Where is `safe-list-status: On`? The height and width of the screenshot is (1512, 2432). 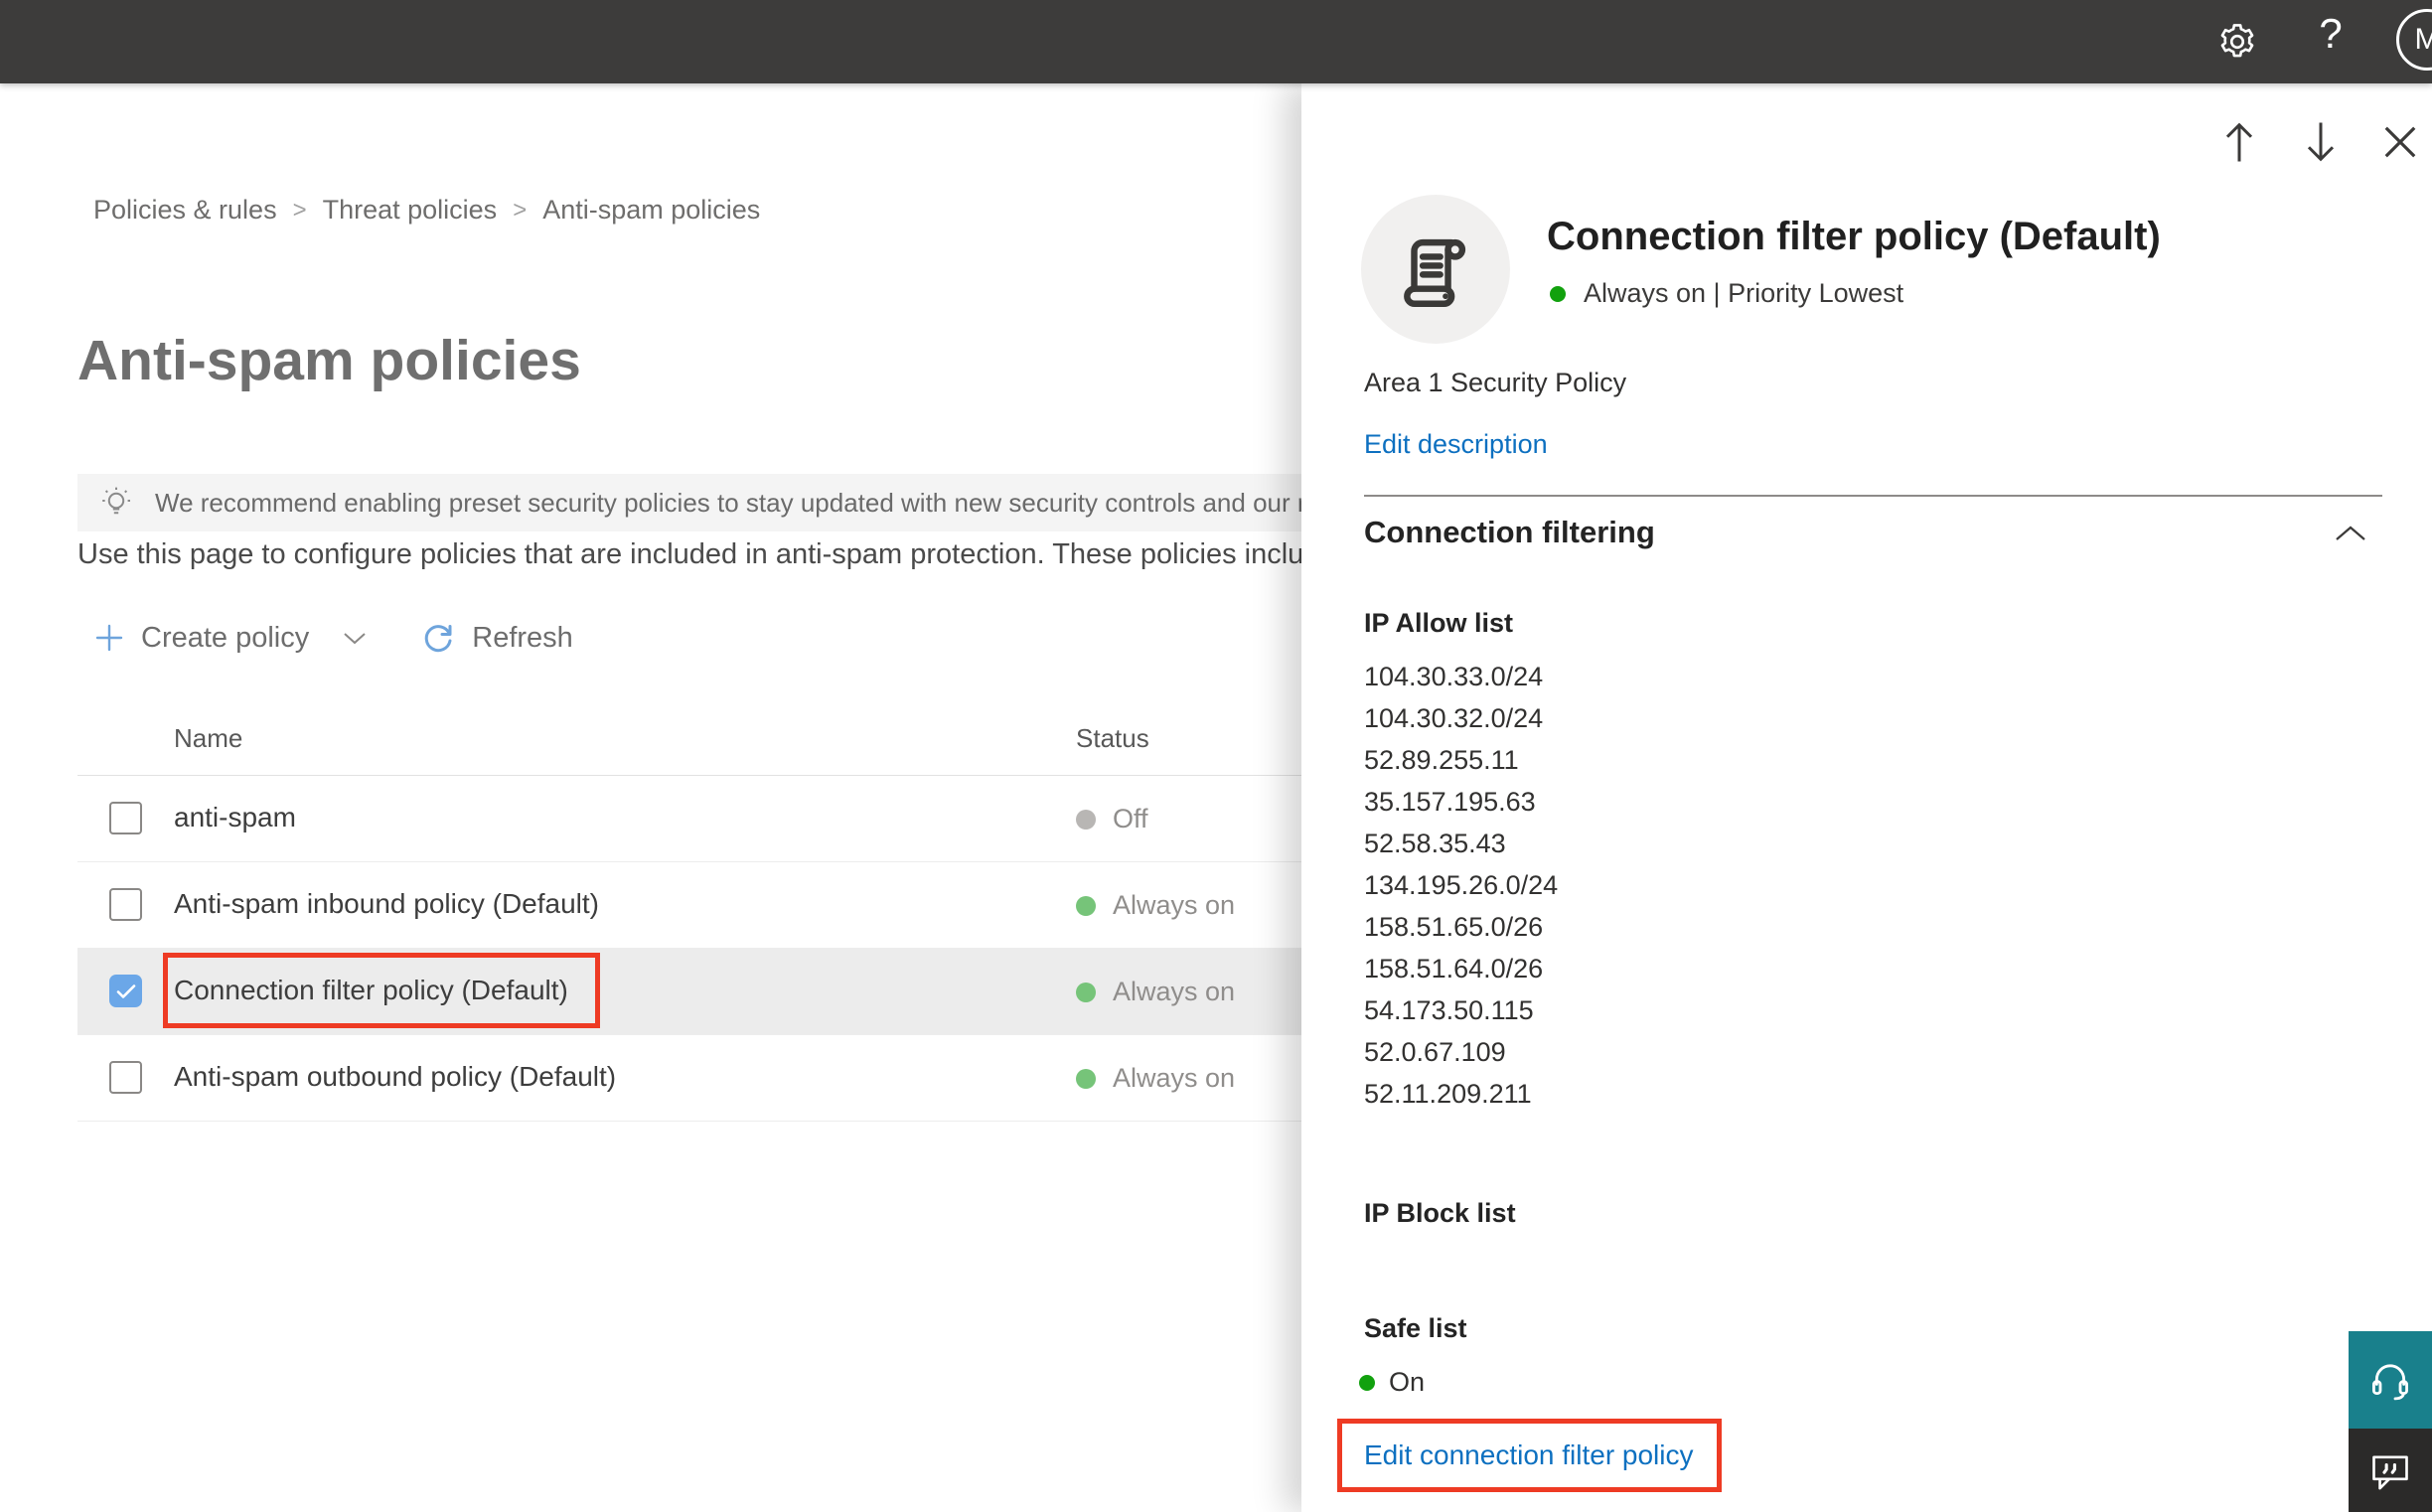
safe-list-status: On is located at coordinates (1392, 1382).